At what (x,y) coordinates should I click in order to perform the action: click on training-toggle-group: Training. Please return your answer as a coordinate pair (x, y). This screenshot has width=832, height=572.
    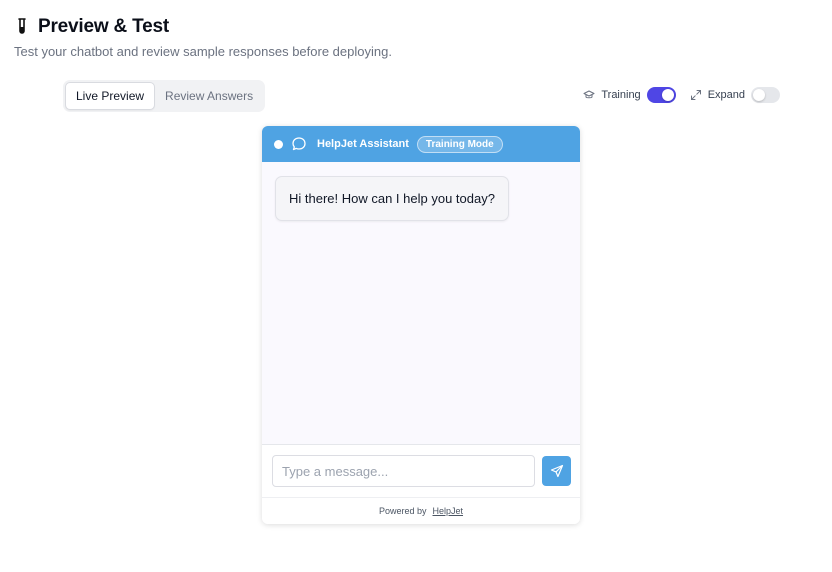
    Looking at the image, I should click on (629, 95).